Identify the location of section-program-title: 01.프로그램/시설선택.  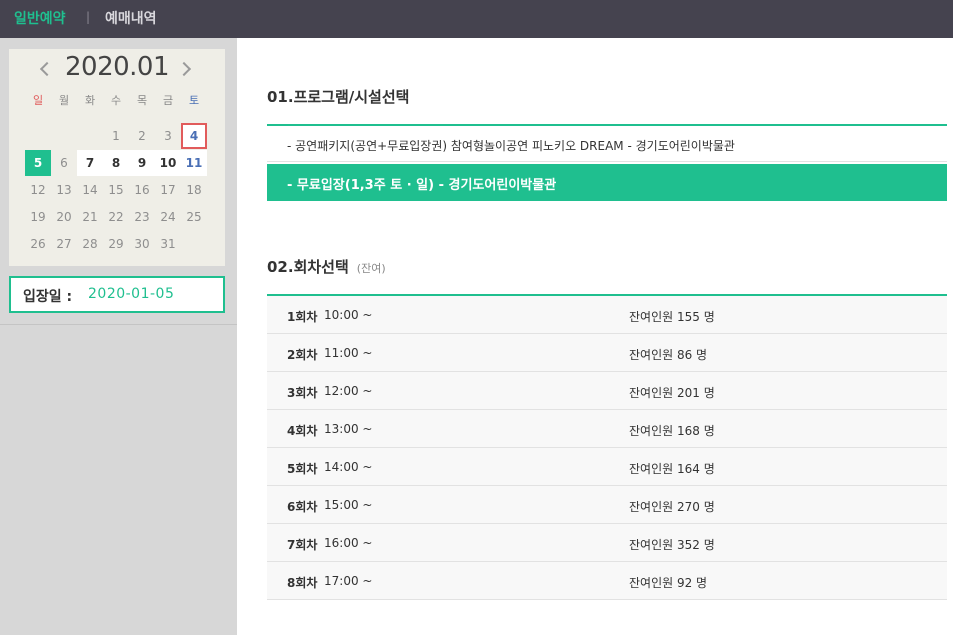
(338, 96).